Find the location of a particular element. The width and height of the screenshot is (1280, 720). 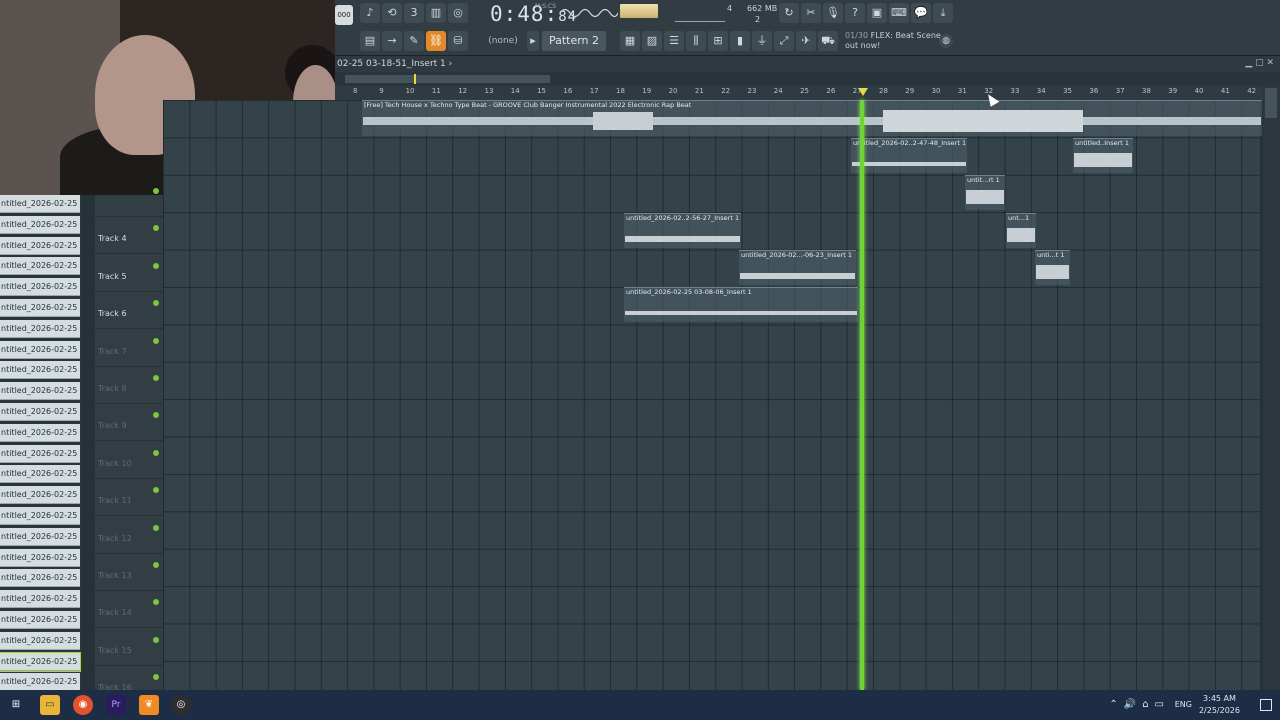

step-edit-icon: ▥ is located at coordinates (436, 13).